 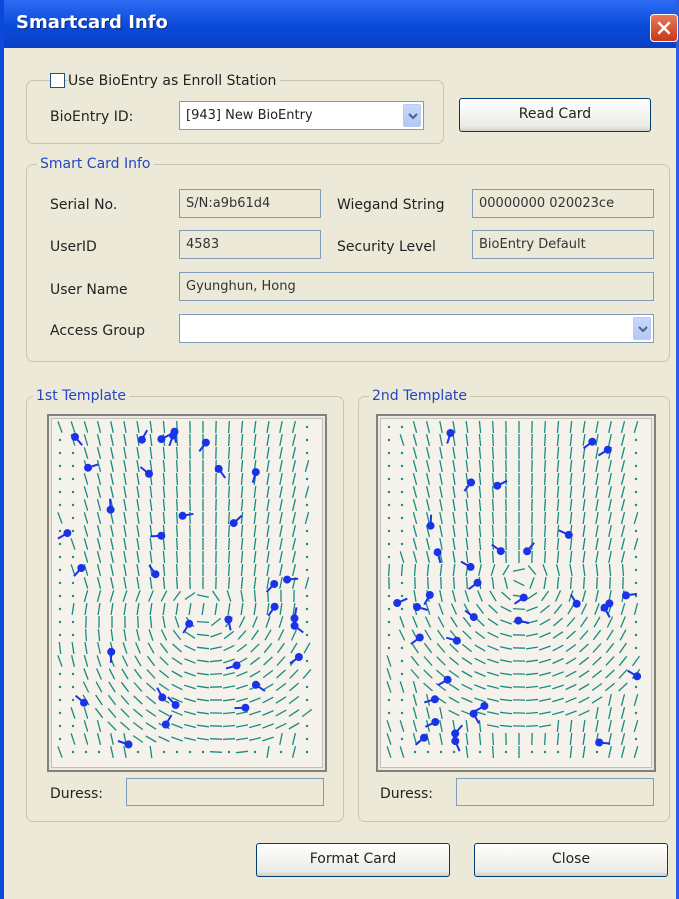 I want to click on bioentry-id-select: [943] New BioEntry, so click(x=301, y=115).